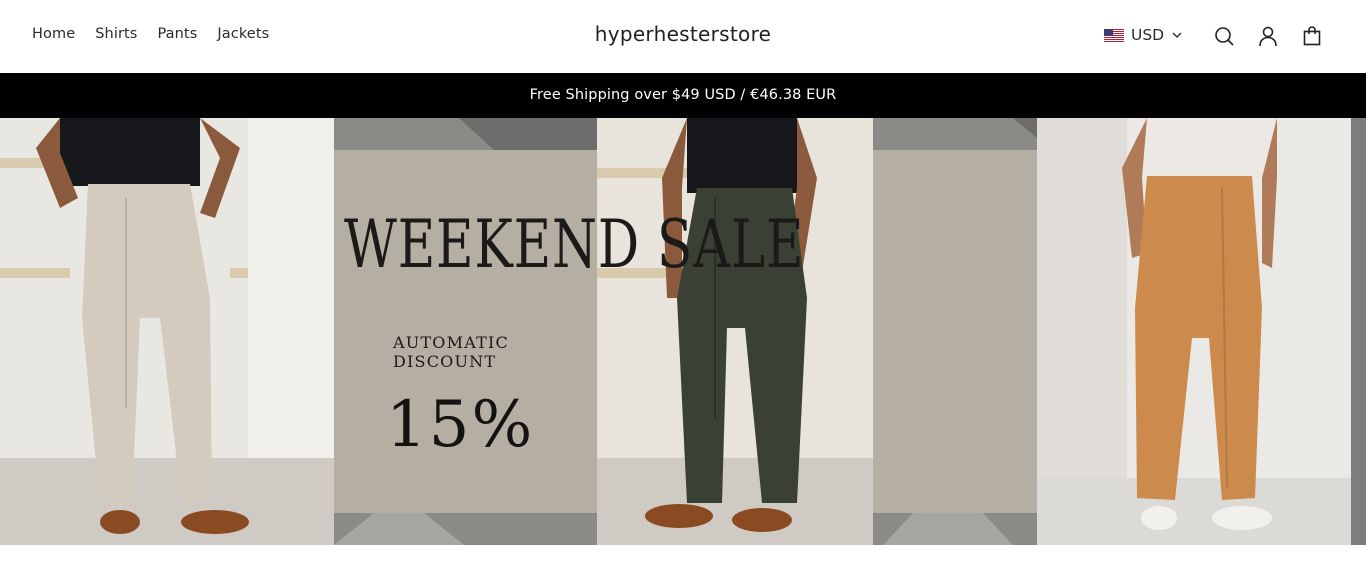 The image size is (1366, 578). Describe the element at coordinates (1268, 36) in the screenshot. I see `account-icon` at that location.